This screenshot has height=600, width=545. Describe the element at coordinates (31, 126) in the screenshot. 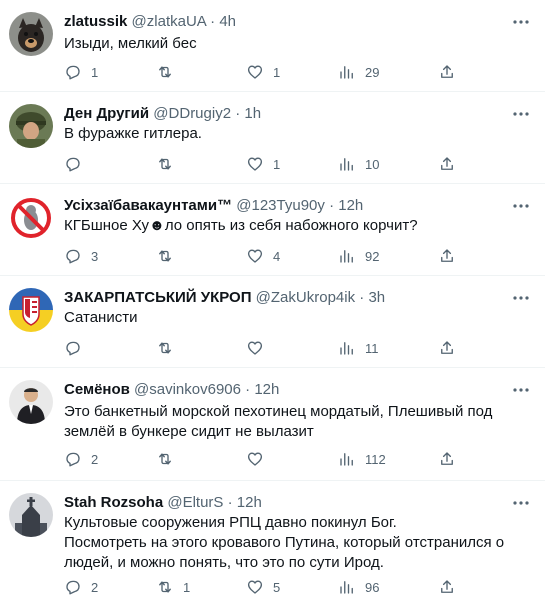

I see `soldier-avatar-icon` at that location.